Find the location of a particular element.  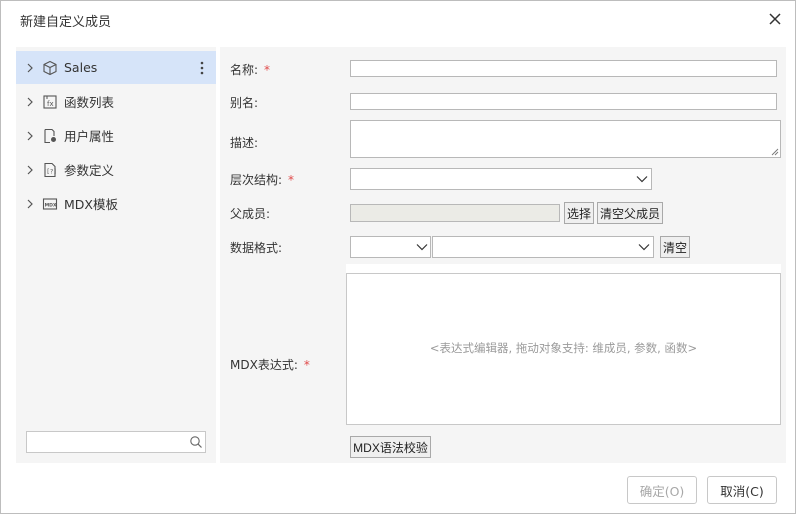

select-parent-button: 选择 is located at coordinates (579, 213).